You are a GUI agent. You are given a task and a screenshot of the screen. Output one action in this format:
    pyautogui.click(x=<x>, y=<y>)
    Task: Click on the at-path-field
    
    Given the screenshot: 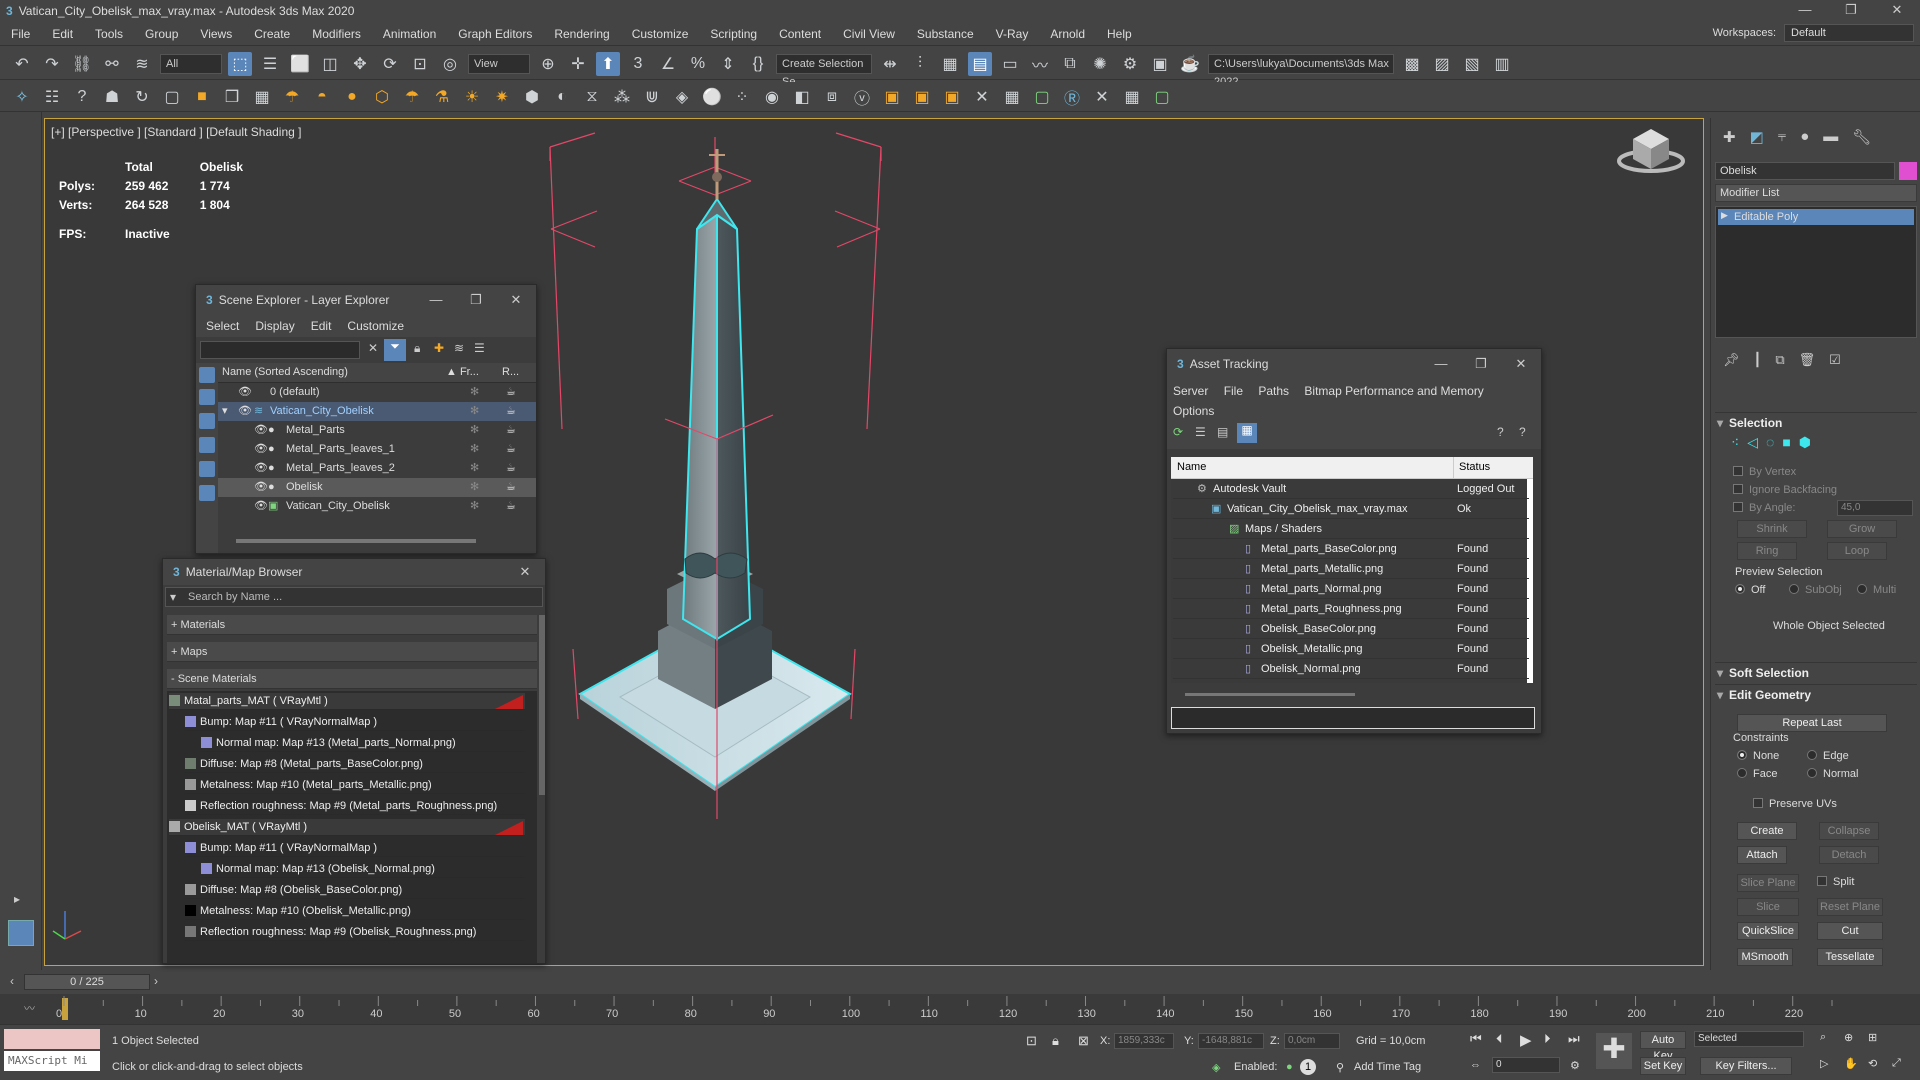 What is the action you would take?
    pyautogui.click(x=1353, y=718)
    